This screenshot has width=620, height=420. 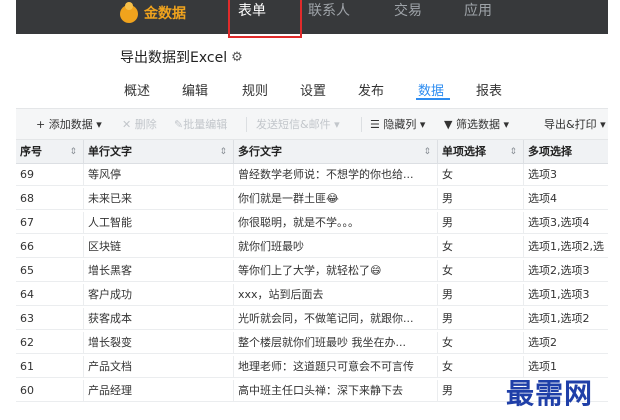 What do you see at coordinates (566, 271) in the screenshot?
I see `cell-multi-choice: 选项2,选项3` at bounding box center [566, 271].